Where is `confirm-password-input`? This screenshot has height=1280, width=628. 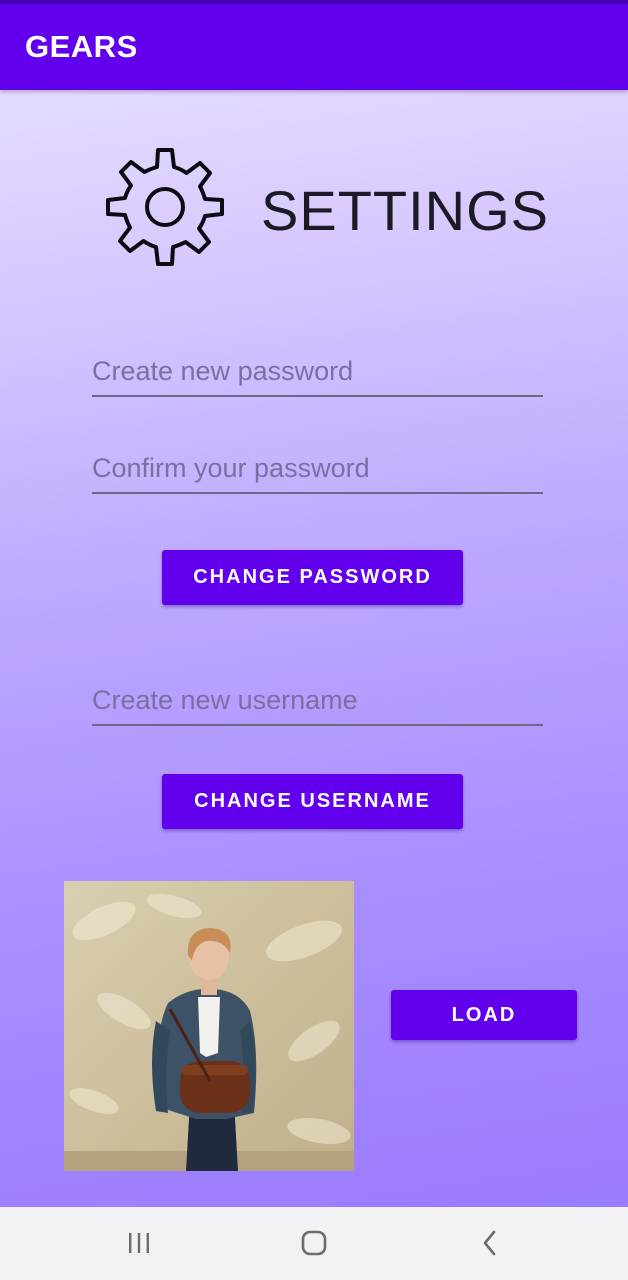
confirm-password-input is located at coordinates (317, 468).